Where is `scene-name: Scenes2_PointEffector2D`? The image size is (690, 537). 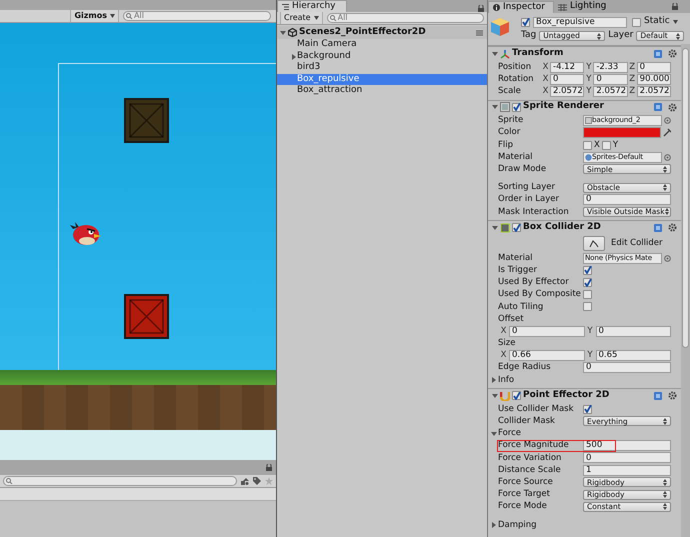
scene-name: Scenes2_PointEffector2D is located at coordinates (363, 32).